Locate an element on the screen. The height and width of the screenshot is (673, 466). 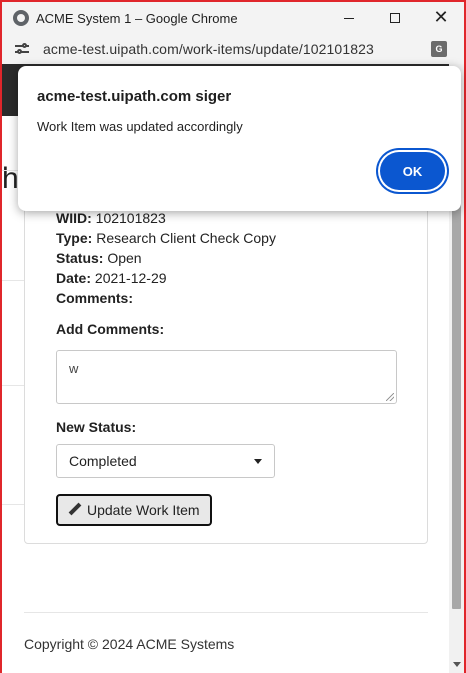
site-info-icon is located at coordinates (23, 49).